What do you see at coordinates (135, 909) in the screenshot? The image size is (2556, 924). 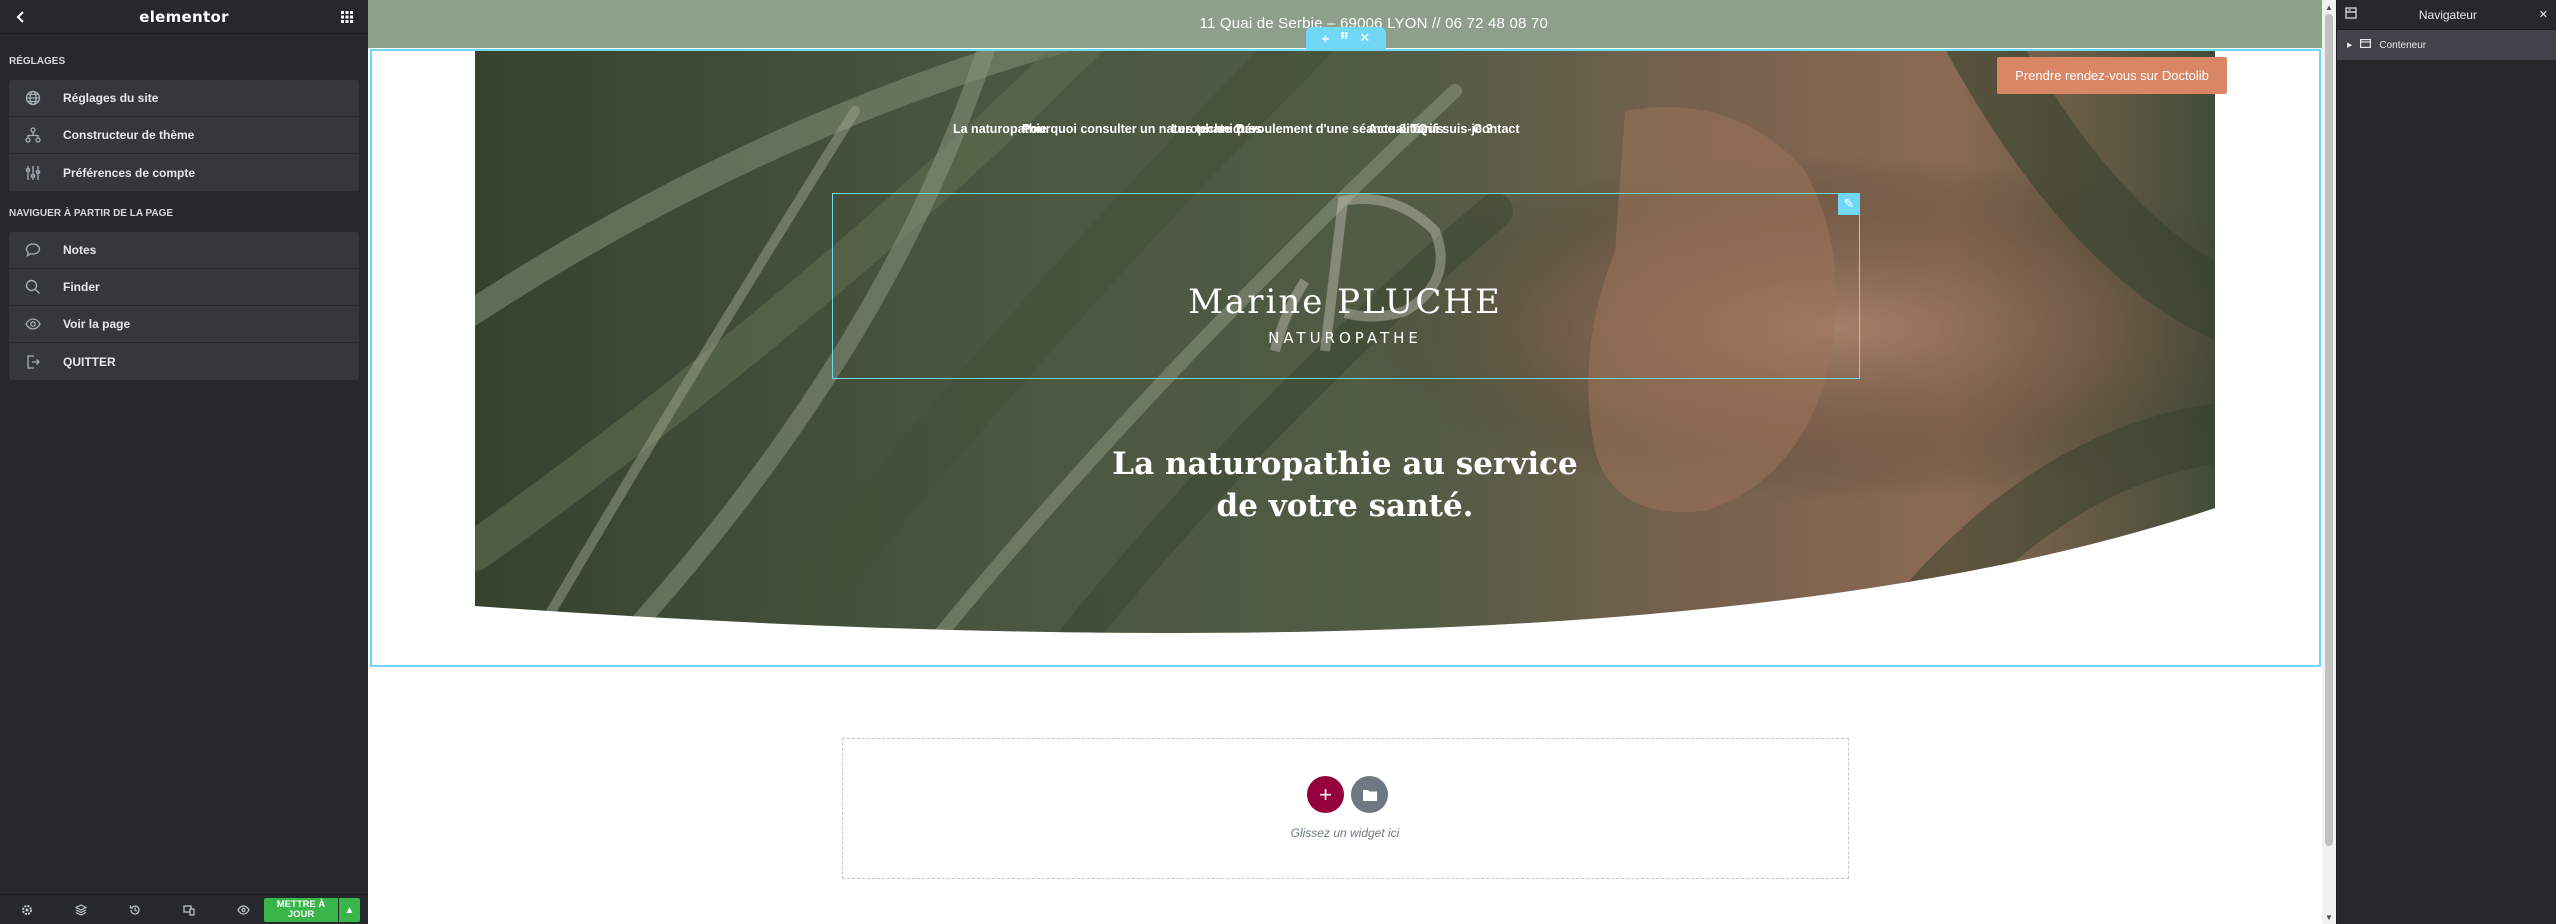 I see `history-icon` at bounding box center [135, 909].